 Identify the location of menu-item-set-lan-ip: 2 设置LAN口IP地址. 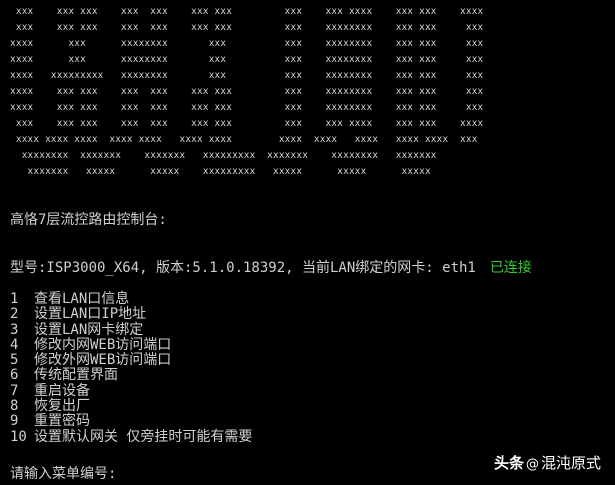
(131, 314).